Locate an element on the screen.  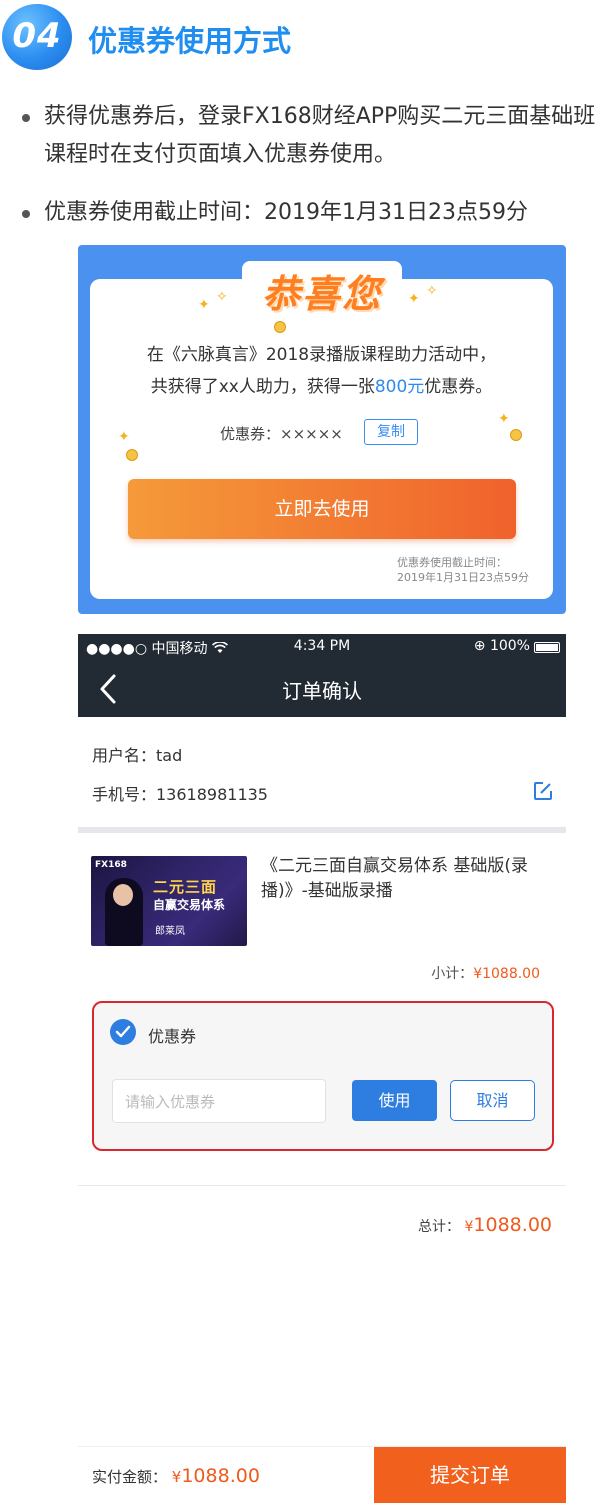
coupon-amount: 800元 is located at coordinates (399, 387).